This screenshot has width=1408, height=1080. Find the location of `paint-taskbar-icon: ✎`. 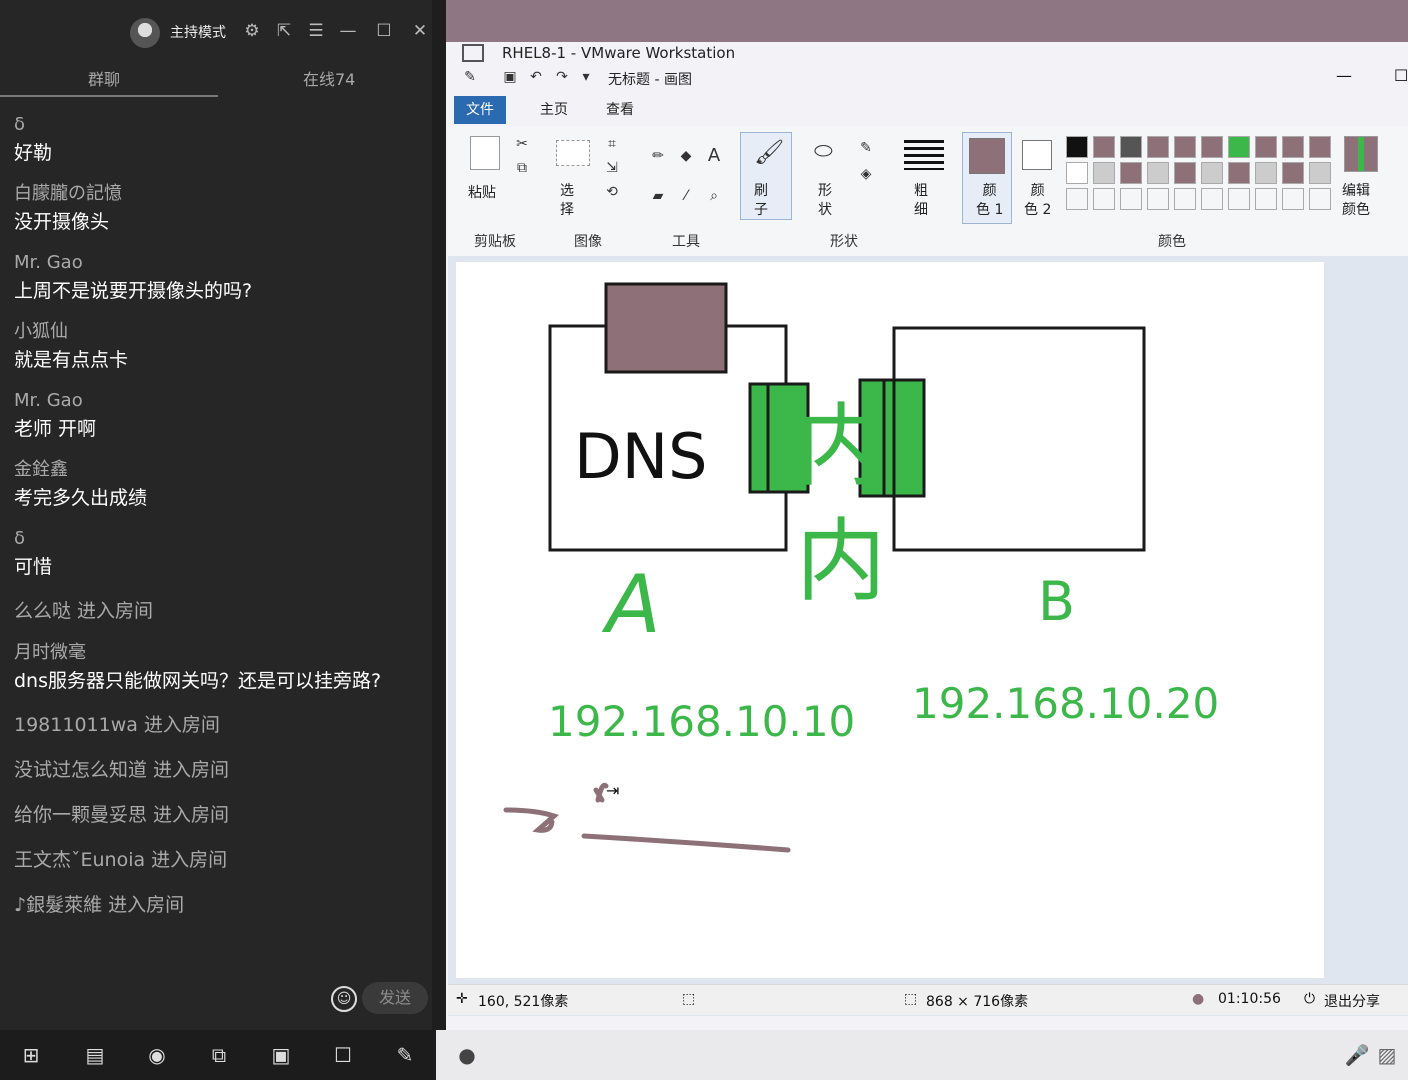

paint-taskbar-icon: ✎ is located at coordinates (405, 1055).